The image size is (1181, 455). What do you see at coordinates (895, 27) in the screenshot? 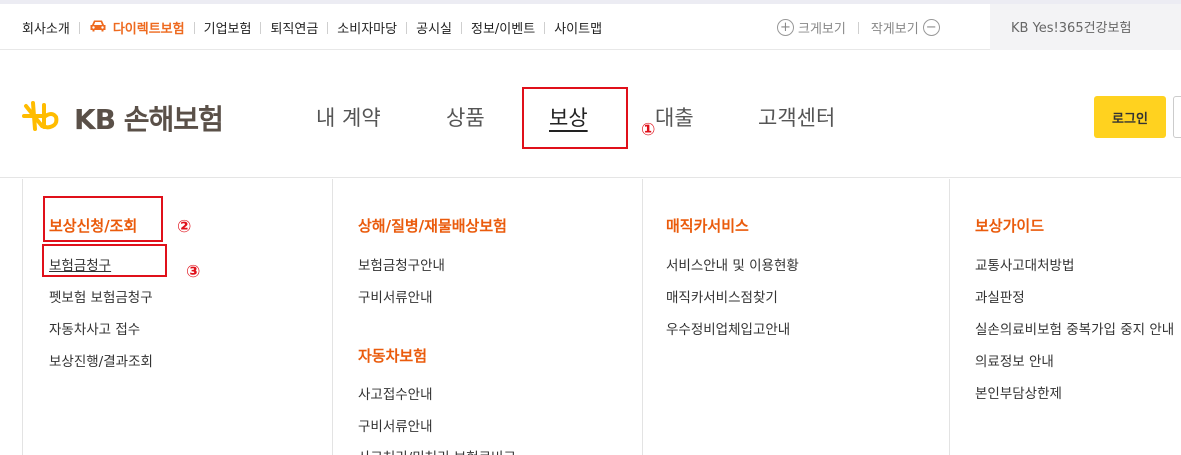
I see `zoom-out-label: 작게보기` at bounding box center [895, 27].